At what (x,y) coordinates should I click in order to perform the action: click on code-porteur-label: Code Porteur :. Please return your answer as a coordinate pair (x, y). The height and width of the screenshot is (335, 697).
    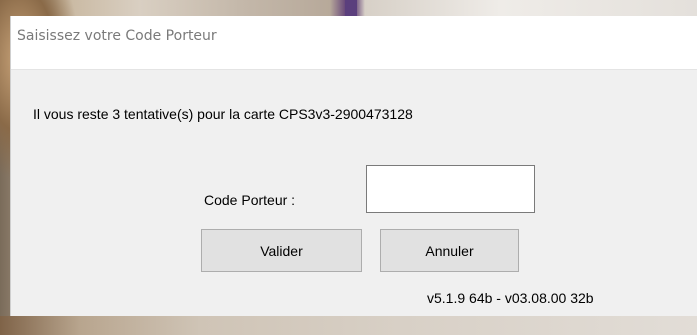
    Looking at the image, I should click on (250, 200).